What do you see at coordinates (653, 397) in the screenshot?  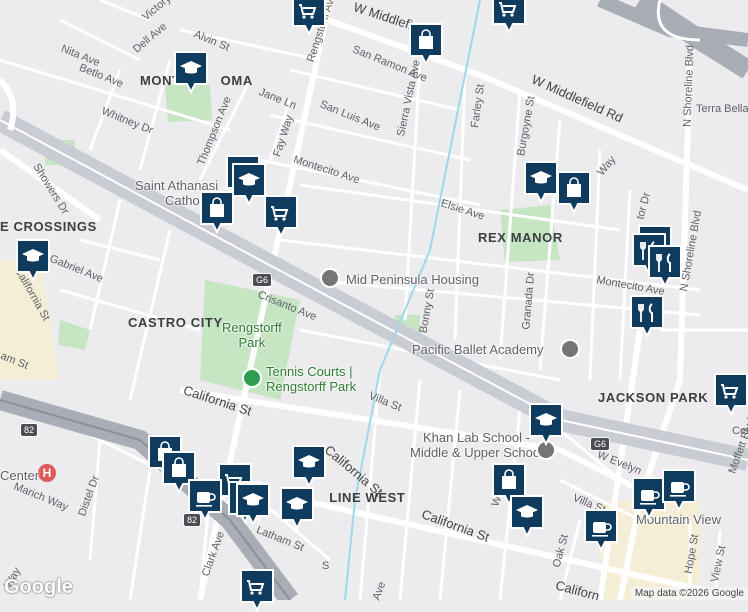 I see `area-label-jackson-park: JACKSON PARK` at bounding box center [653, 397].